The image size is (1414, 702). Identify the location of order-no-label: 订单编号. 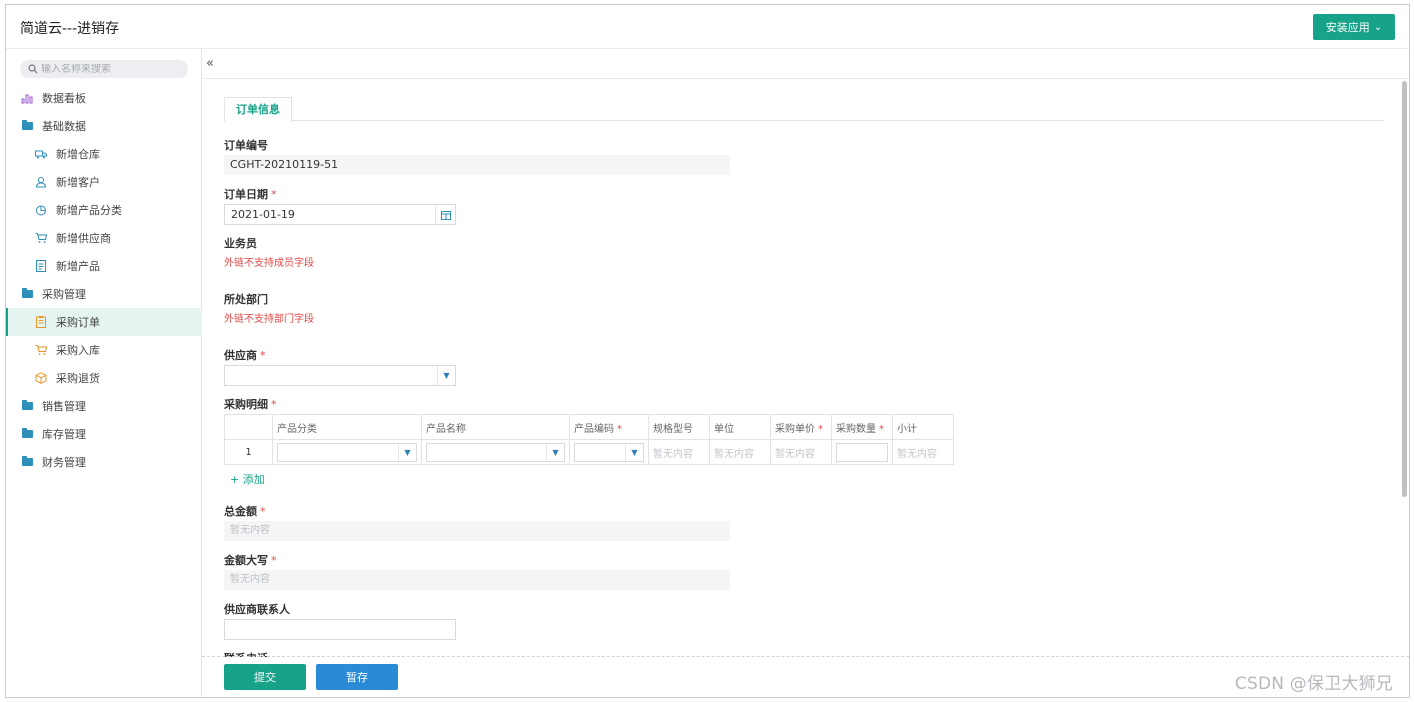
(246, 145).